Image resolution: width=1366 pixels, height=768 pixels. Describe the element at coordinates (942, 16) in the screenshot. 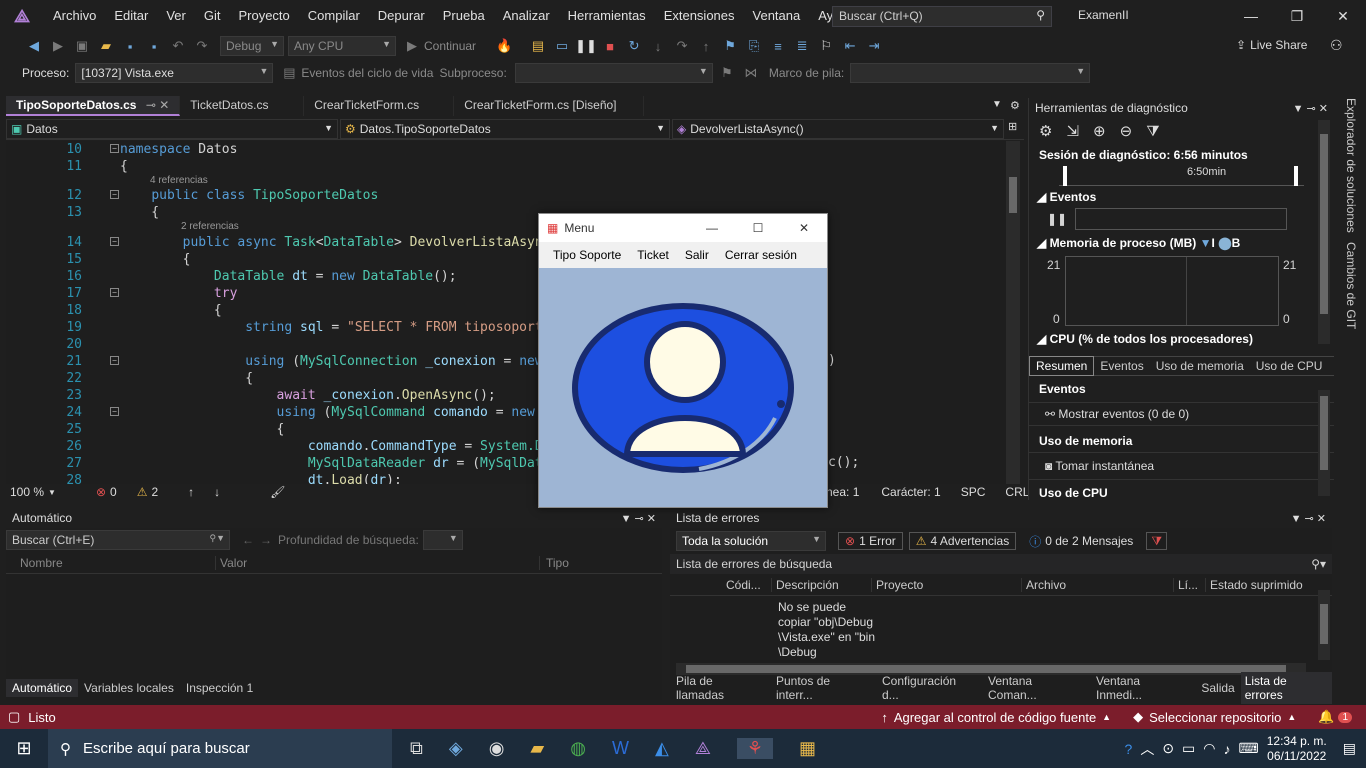

I see `global-search-input: Buscar (Ctrl+Q) ⚲` at that location.